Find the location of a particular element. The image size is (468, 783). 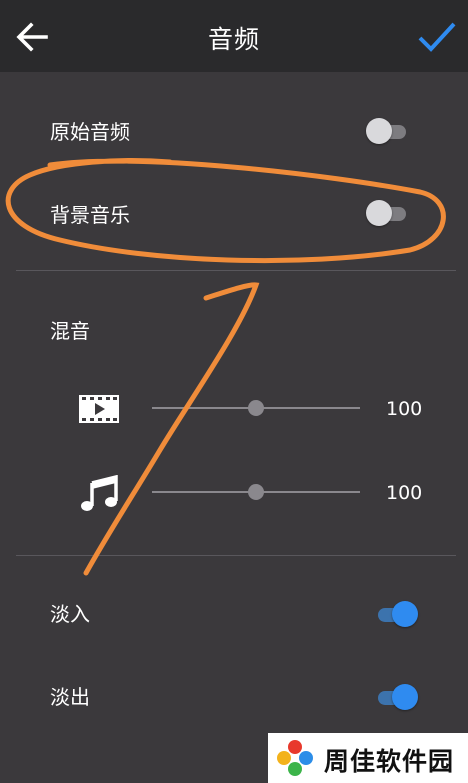

confirm-button is located at coordinates (436, 37).